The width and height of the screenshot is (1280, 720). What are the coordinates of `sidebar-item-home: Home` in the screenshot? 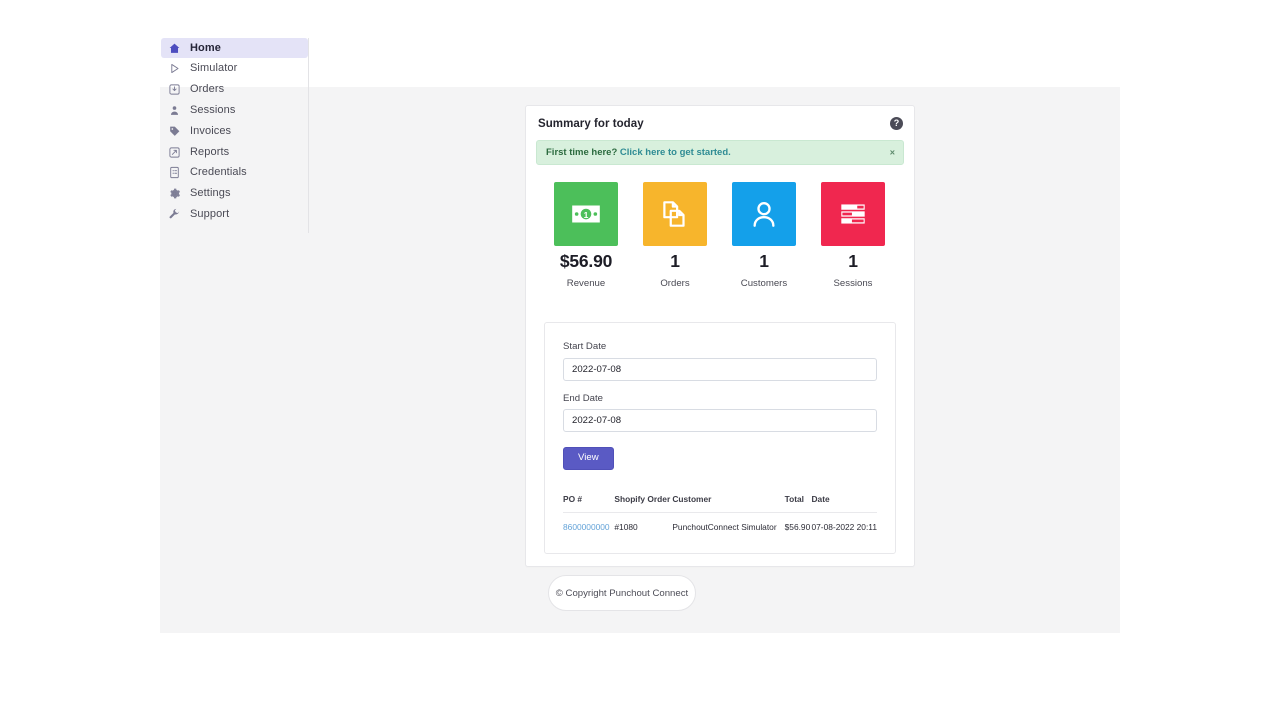 It's located at (234, 48).